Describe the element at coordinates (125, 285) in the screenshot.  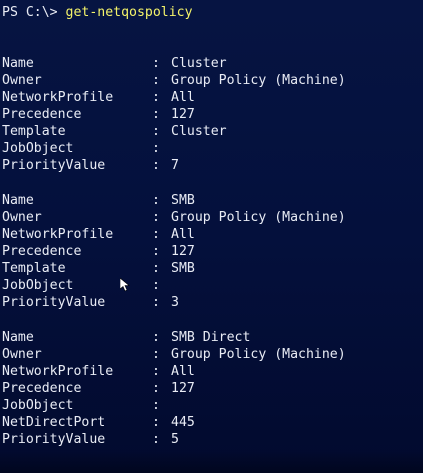
I see `mouse-pointer-icon` at that location.